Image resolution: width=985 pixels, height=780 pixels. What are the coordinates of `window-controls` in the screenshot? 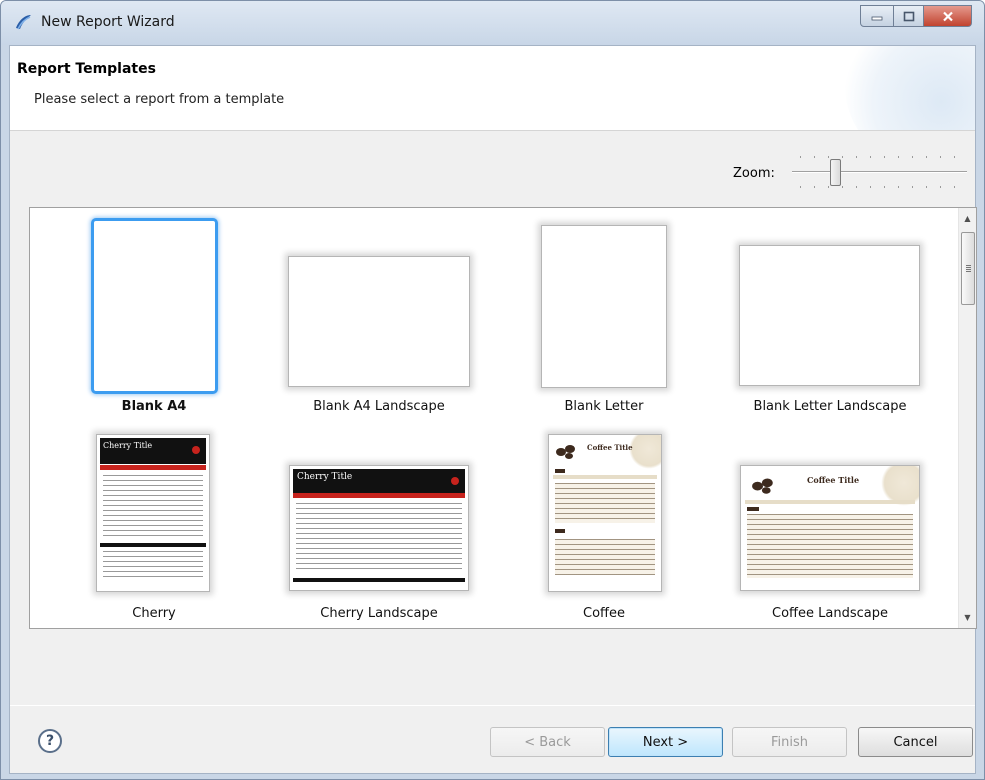 It's located at (916, 16).